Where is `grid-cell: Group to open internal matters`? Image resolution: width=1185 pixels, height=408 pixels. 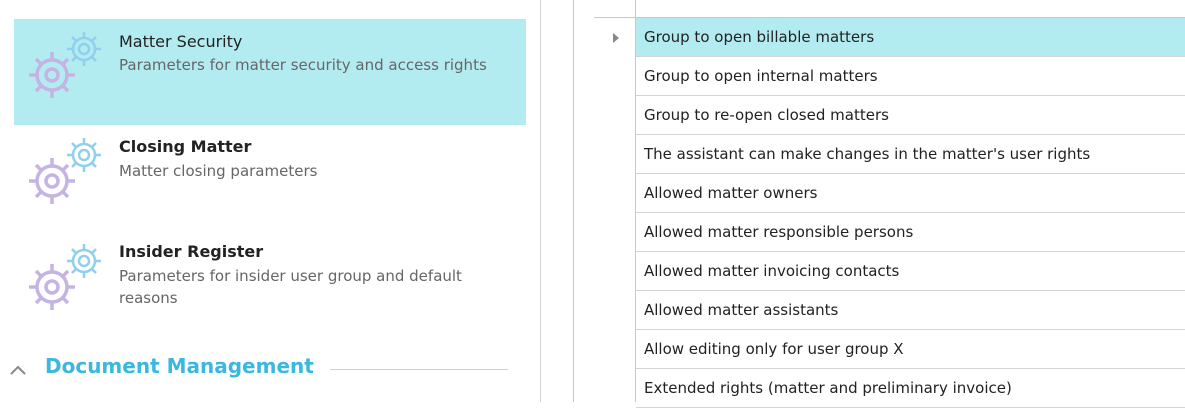 grid-cell: Group to open internal matters is located at coordinates (761, 76).